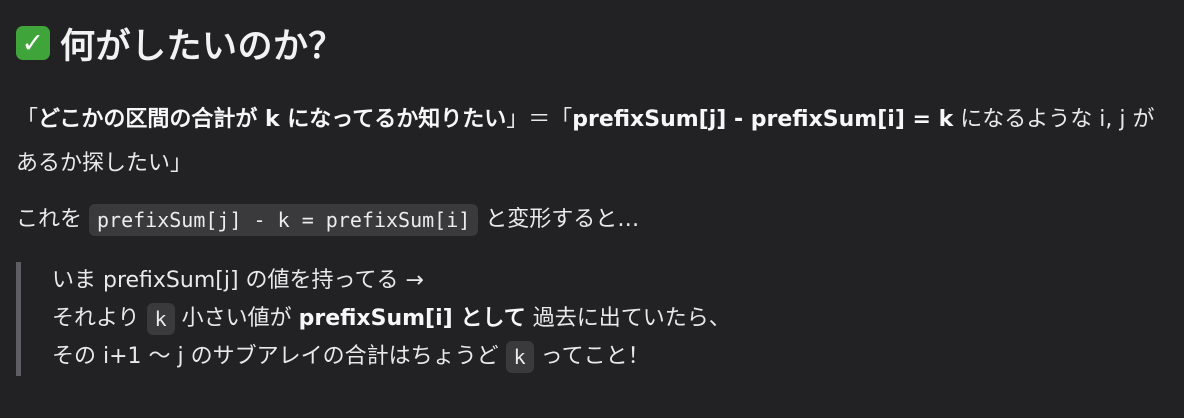  Describe the element at coordinates (236, 318) in the screenshot. I see `quote-line-2-mid: 小さい値が` at that location.